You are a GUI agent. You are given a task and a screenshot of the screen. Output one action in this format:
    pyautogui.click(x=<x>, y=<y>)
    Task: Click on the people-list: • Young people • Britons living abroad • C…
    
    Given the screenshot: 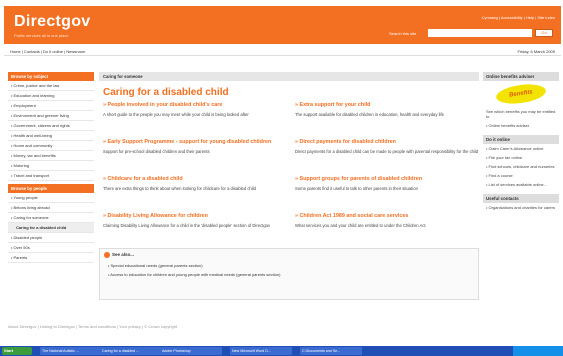 What is the action you would take?
    pyautogui.click(x=51, y=208)
    